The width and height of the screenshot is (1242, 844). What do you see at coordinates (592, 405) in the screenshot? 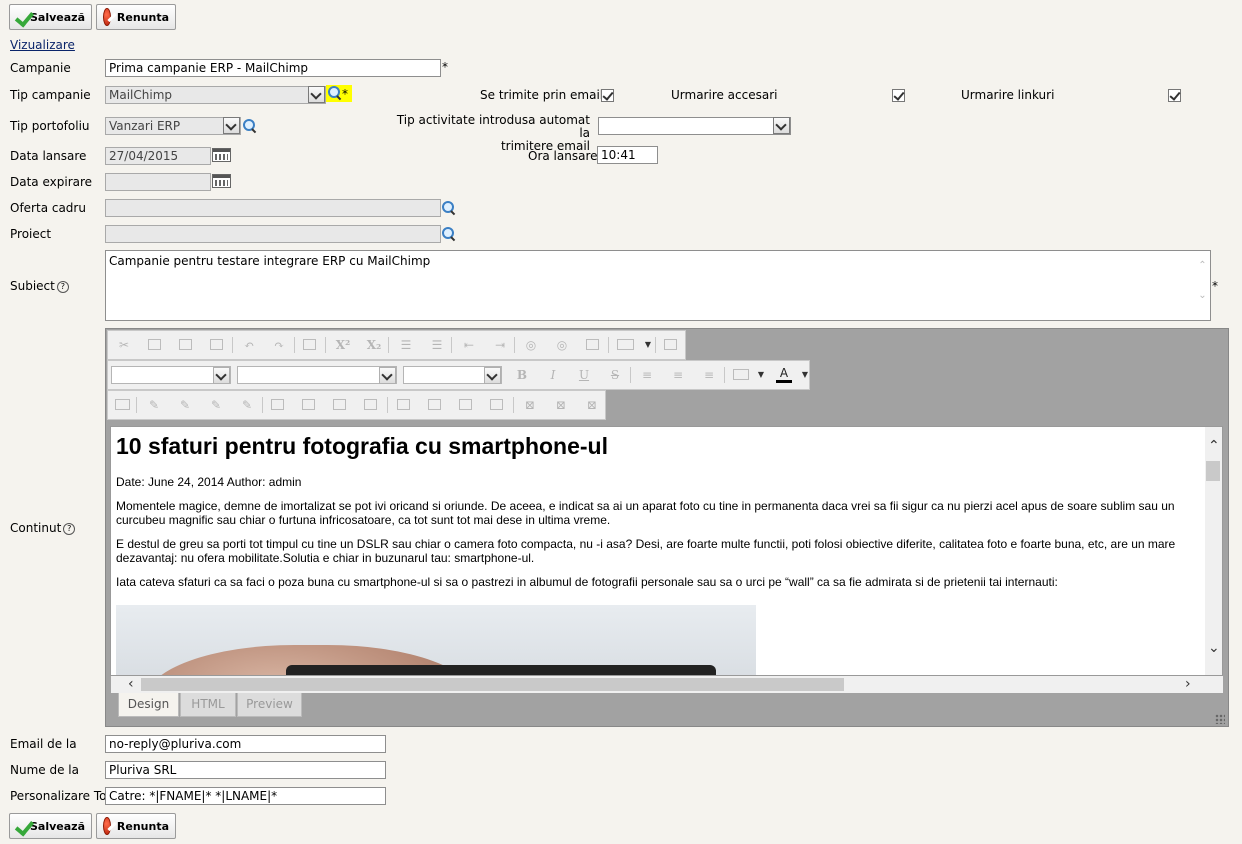
I see `delete-cell-icon: ⊠` at bounding box center [592, 405].